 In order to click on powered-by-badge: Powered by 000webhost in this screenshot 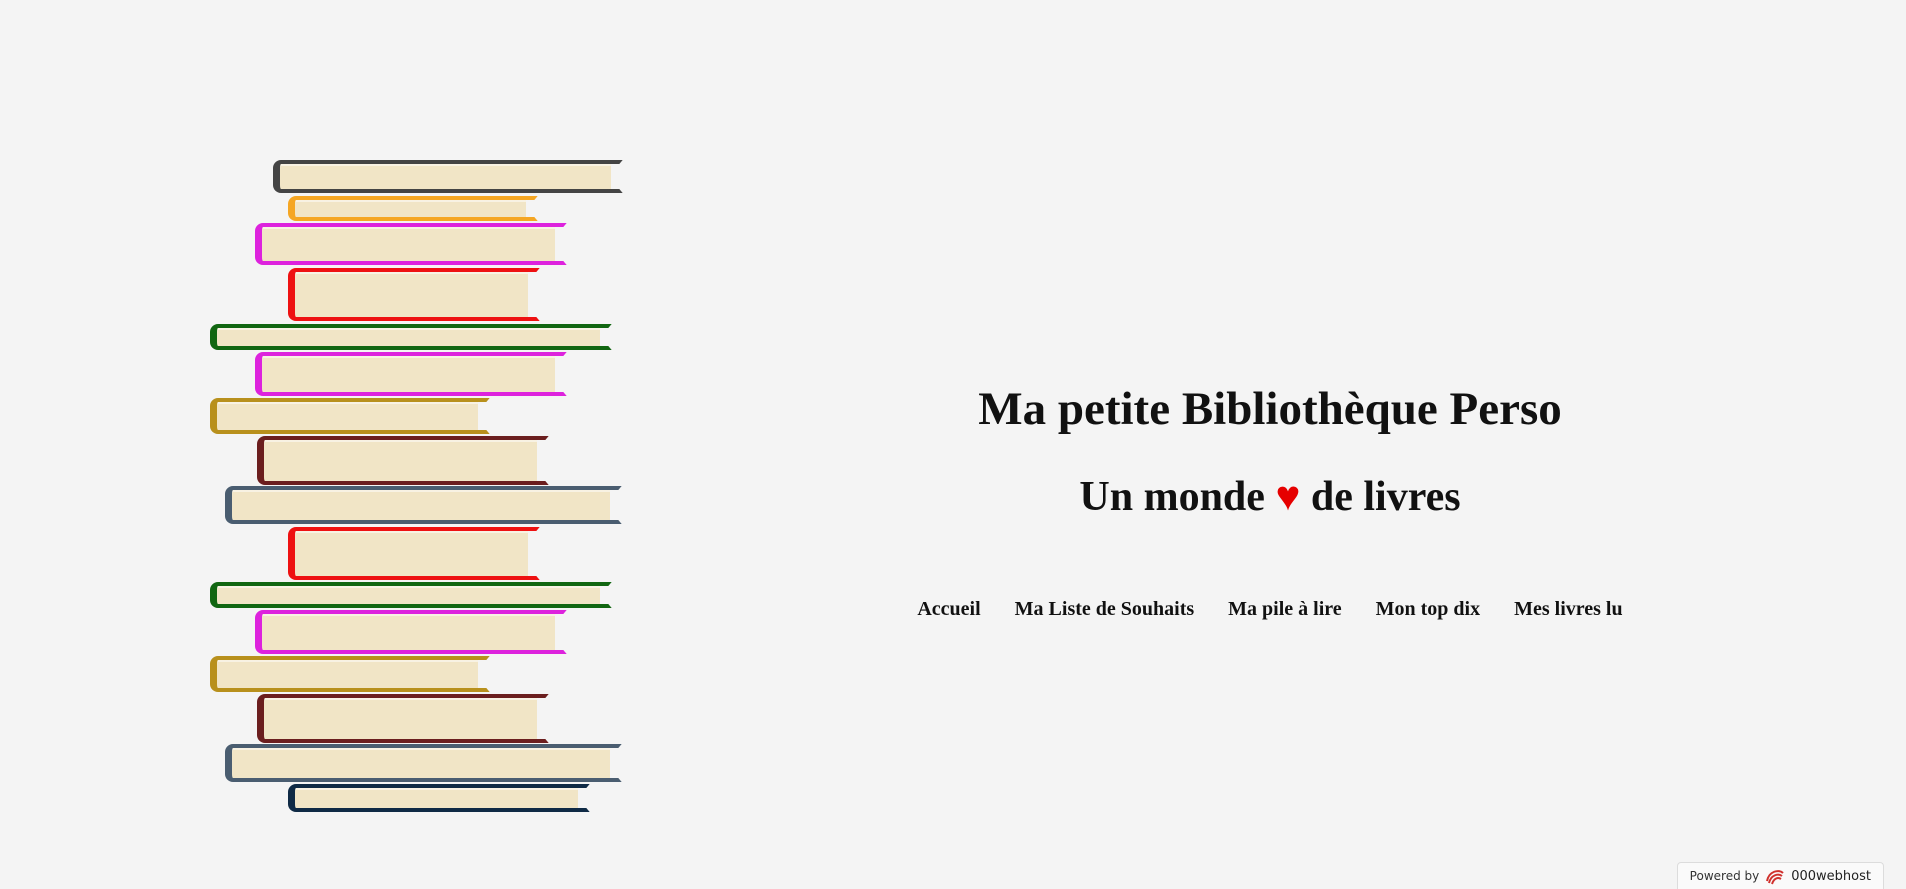, I will do `click(1780, 875)`.